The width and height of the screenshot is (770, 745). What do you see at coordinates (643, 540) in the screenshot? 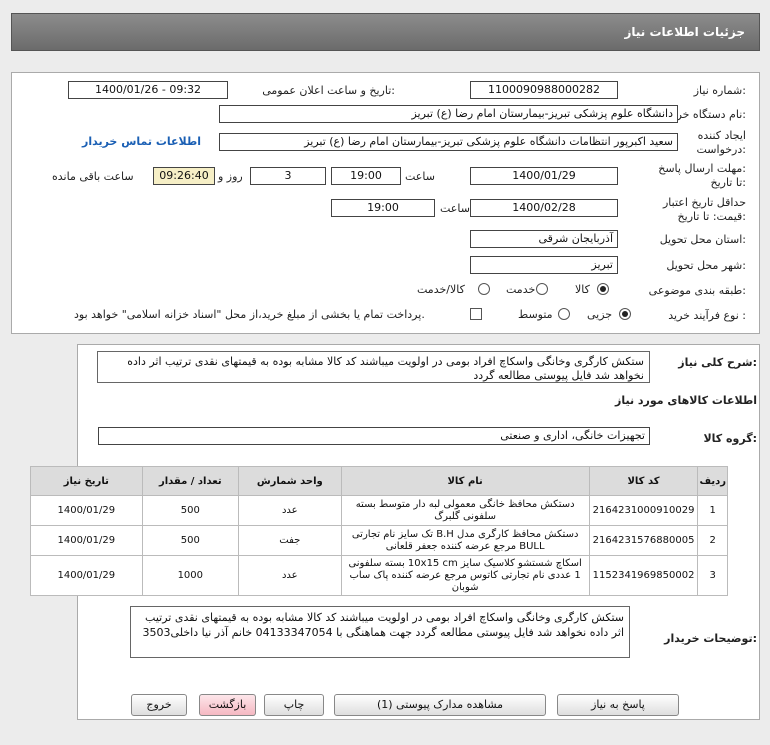
I see `cell-code: 2164231576880005` at bounding box center [643, 540].